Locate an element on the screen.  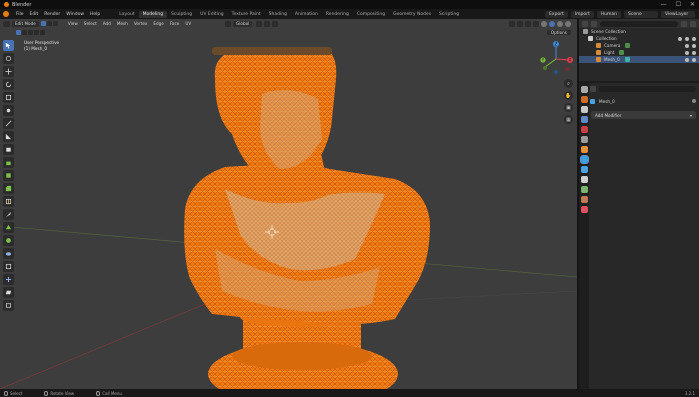
properties-editor-icon is located at coordinates (593, 89).